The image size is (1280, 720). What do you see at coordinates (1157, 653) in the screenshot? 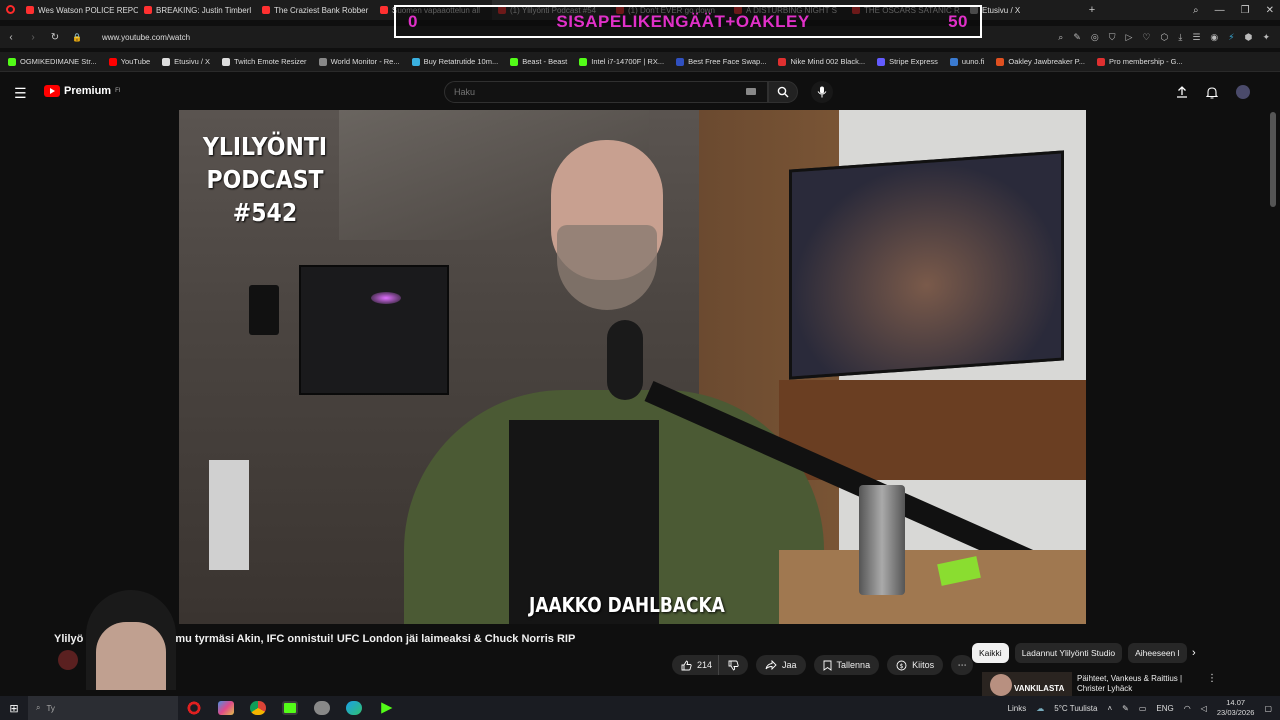
I see `filter-chip: Aiheeseen l` at bounding box center [1157, 653].